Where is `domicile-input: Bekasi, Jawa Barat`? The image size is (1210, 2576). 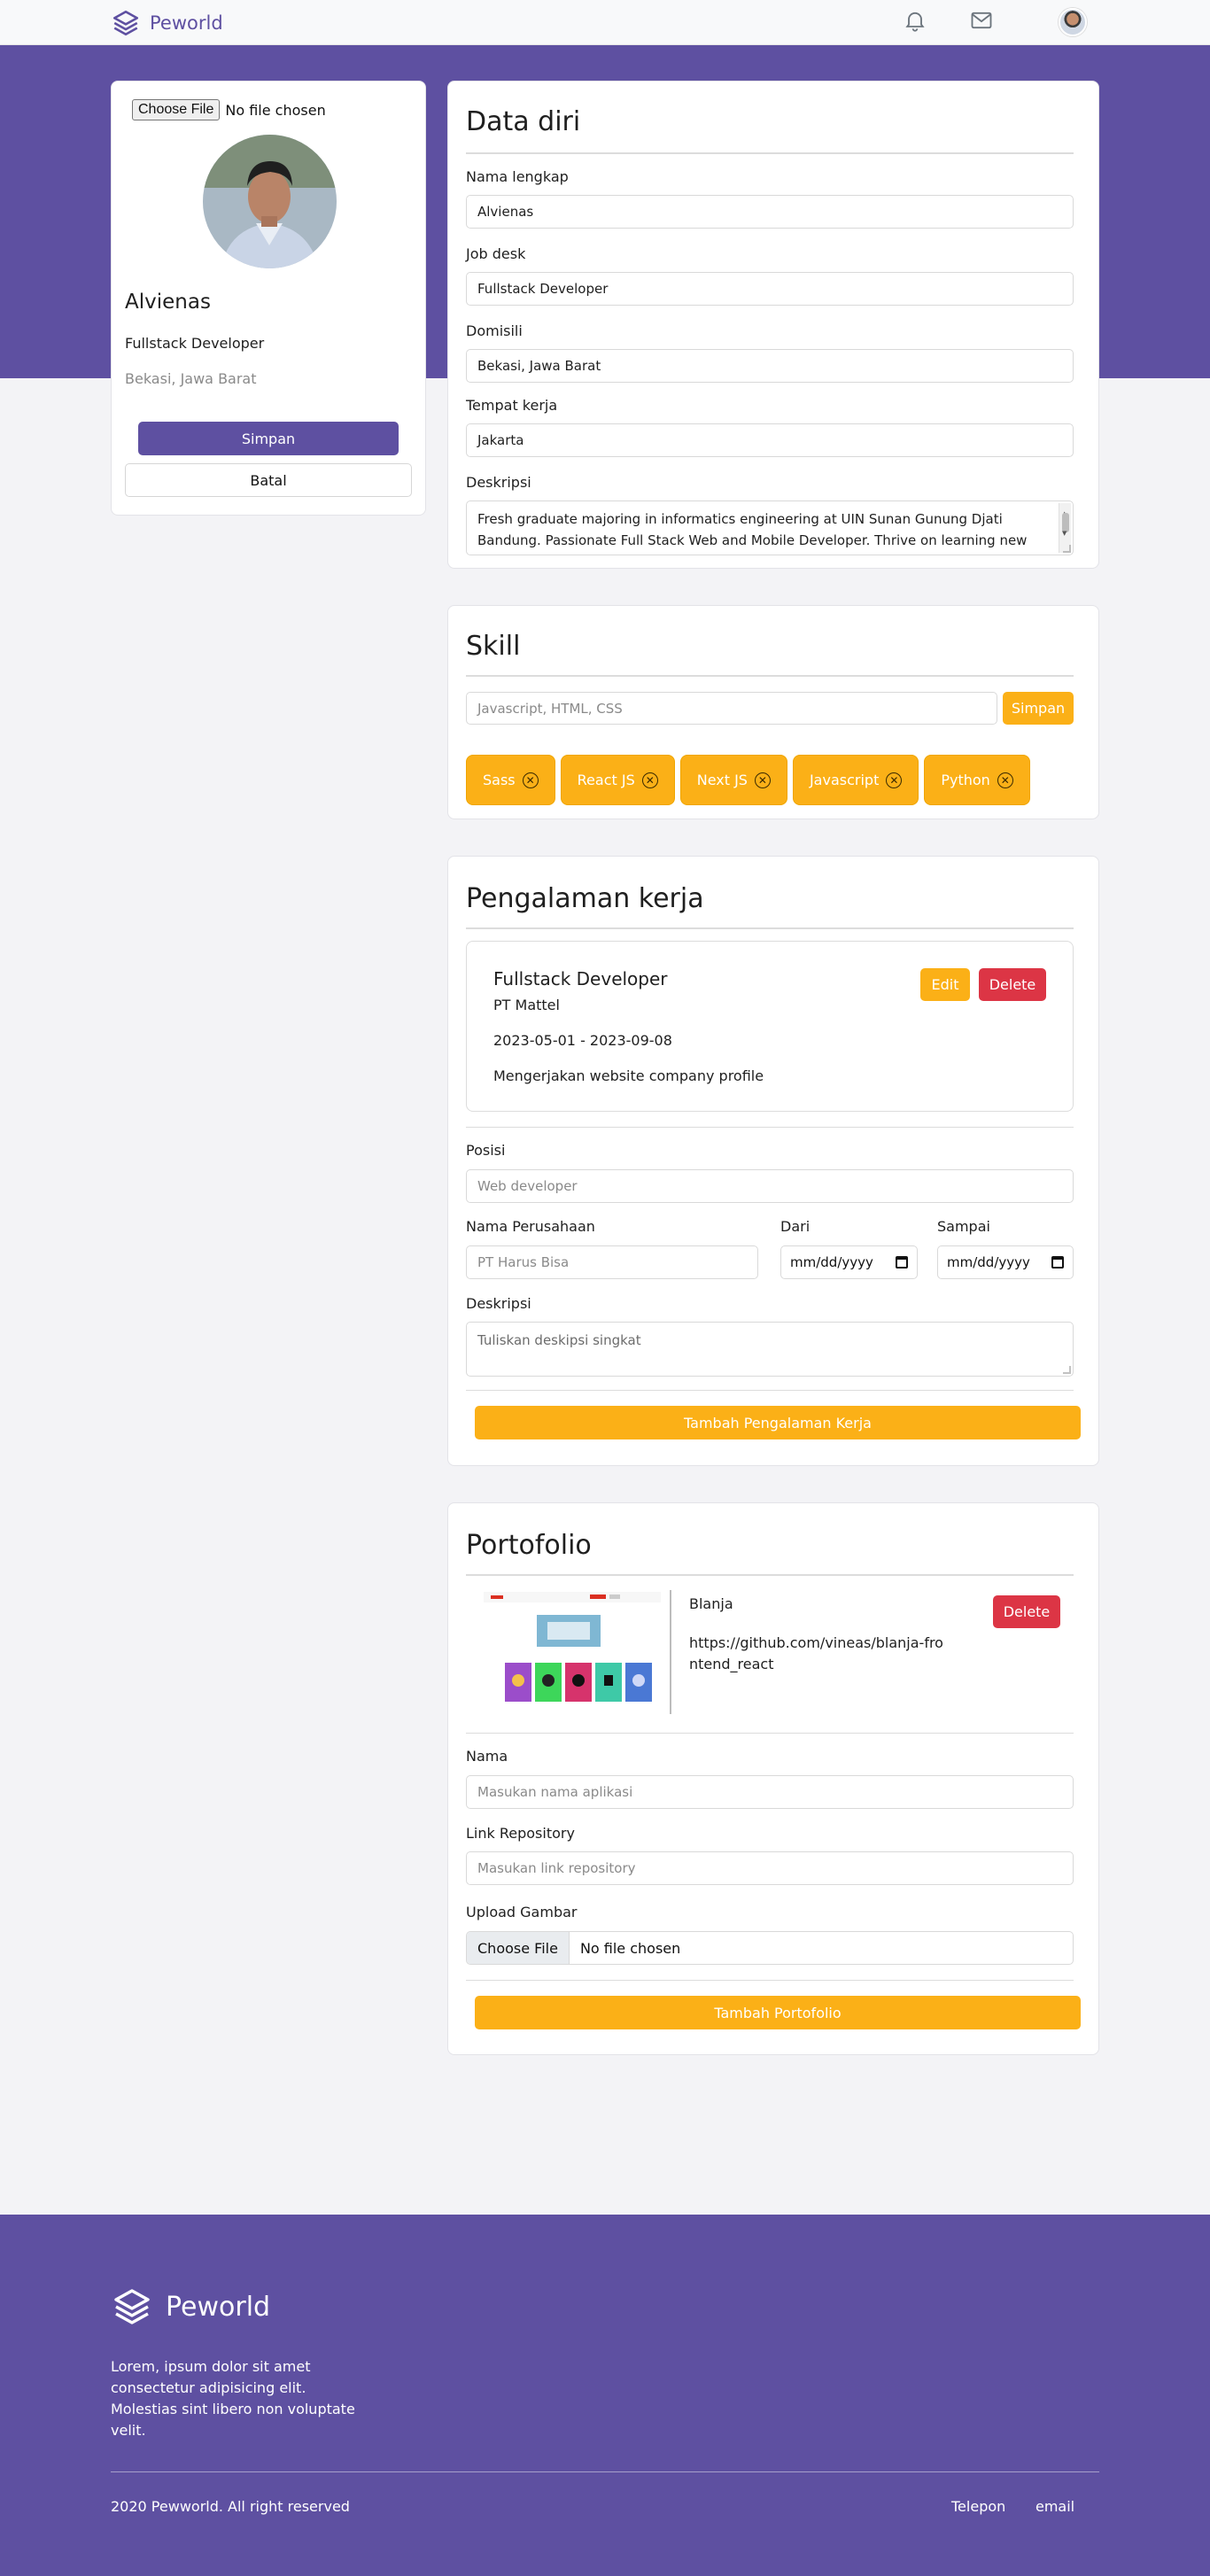 domicile-input: Bekasi, Jawa Barat is located at coordinates (770, 366).